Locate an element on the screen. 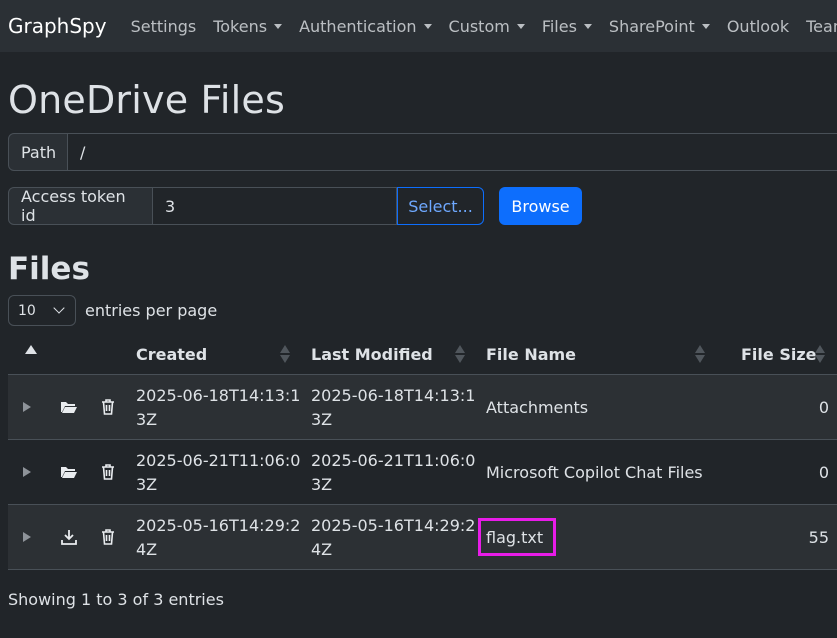 The height and width of the screenshot is (638, 837). page-title: OneDrive Files is located at coordinates (146, 100).